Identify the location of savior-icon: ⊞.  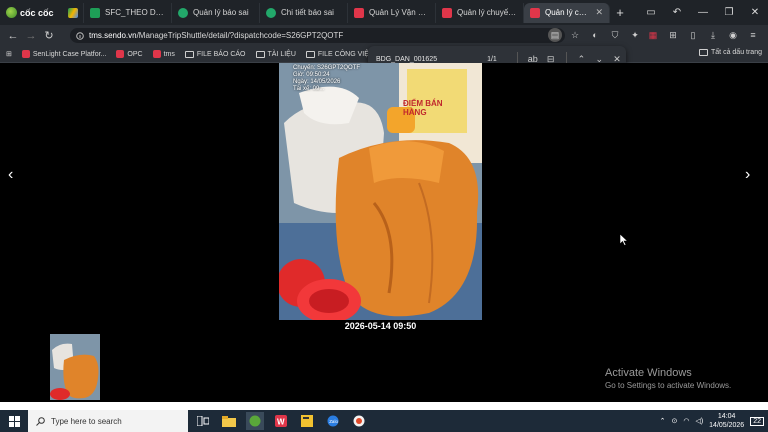
(673, 35).